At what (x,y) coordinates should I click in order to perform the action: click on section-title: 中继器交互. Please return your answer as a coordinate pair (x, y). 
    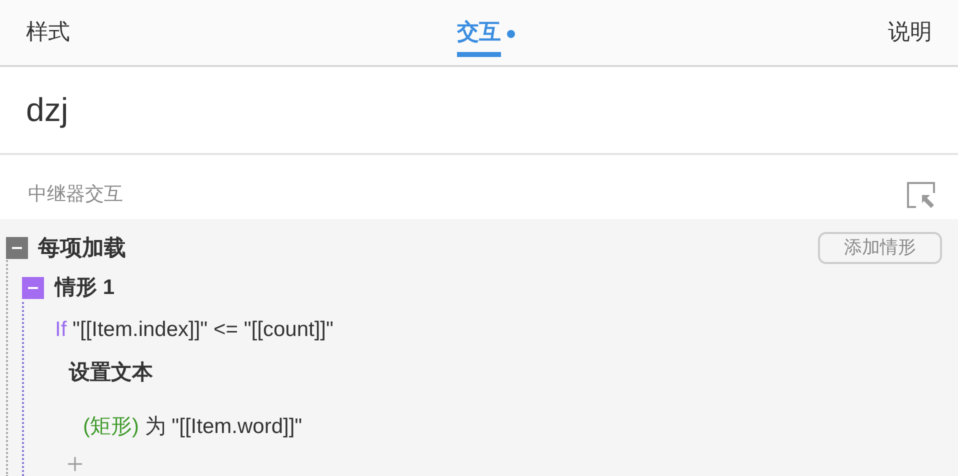
    Looking at the image, I should click on (75, 194).